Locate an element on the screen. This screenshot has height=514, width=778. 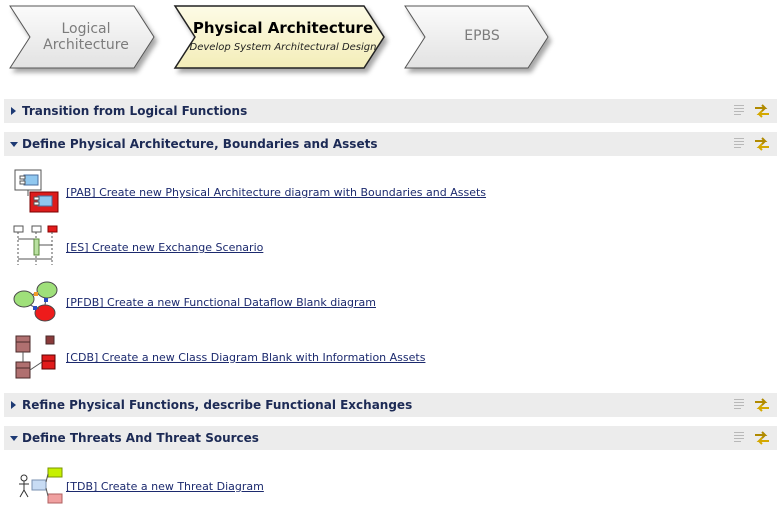
class-diagram-icon is located at coordinates (36, 357).